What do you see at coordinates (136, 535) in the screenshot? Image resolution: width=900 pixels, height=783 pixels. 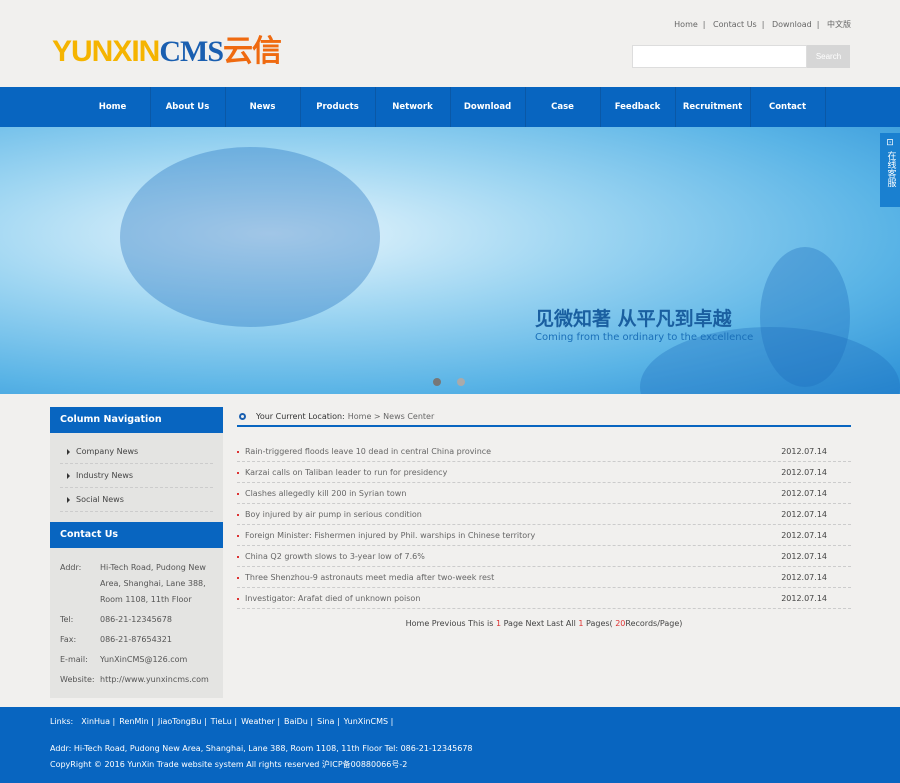 I see `contact-title: Contact Us` at bounding box center [136, 535].